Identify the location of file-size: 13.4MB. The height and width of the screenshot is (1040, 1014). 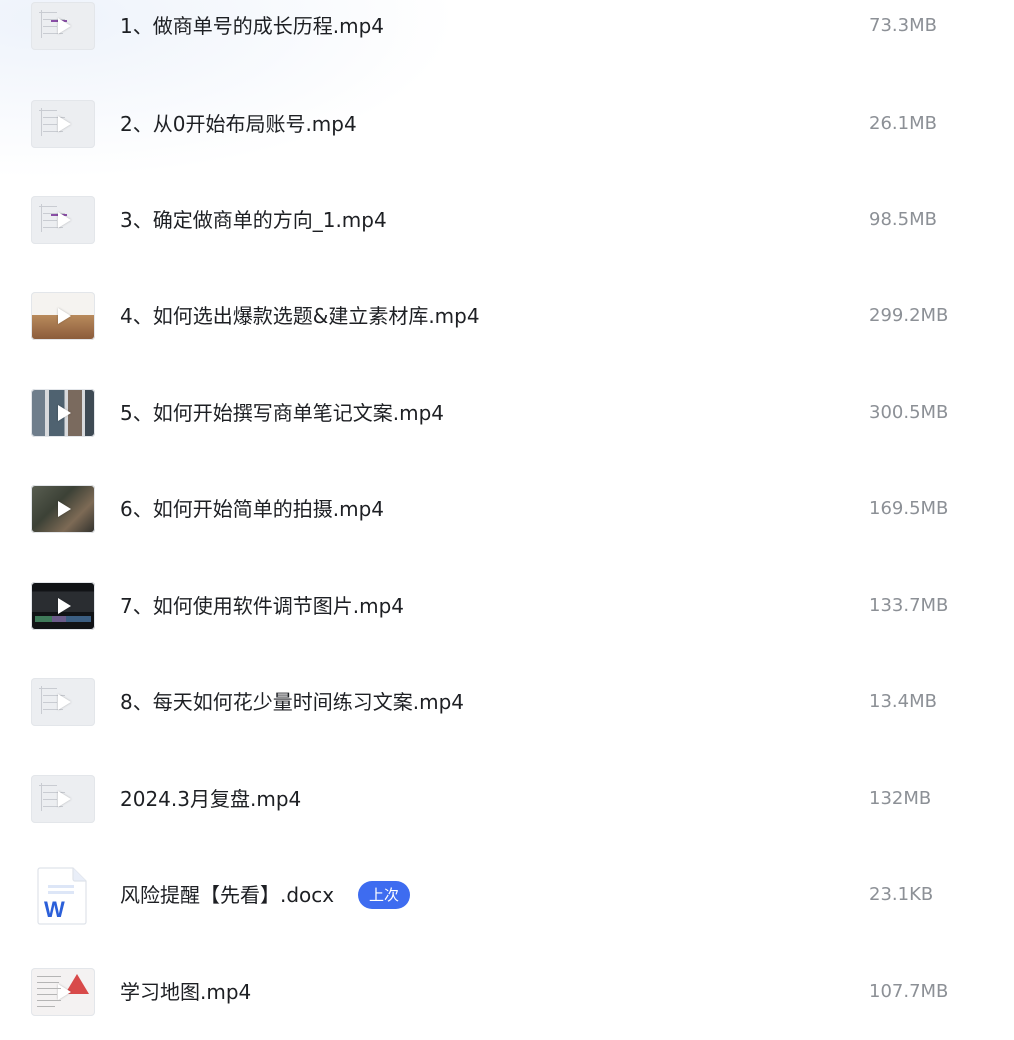
(903, 701).